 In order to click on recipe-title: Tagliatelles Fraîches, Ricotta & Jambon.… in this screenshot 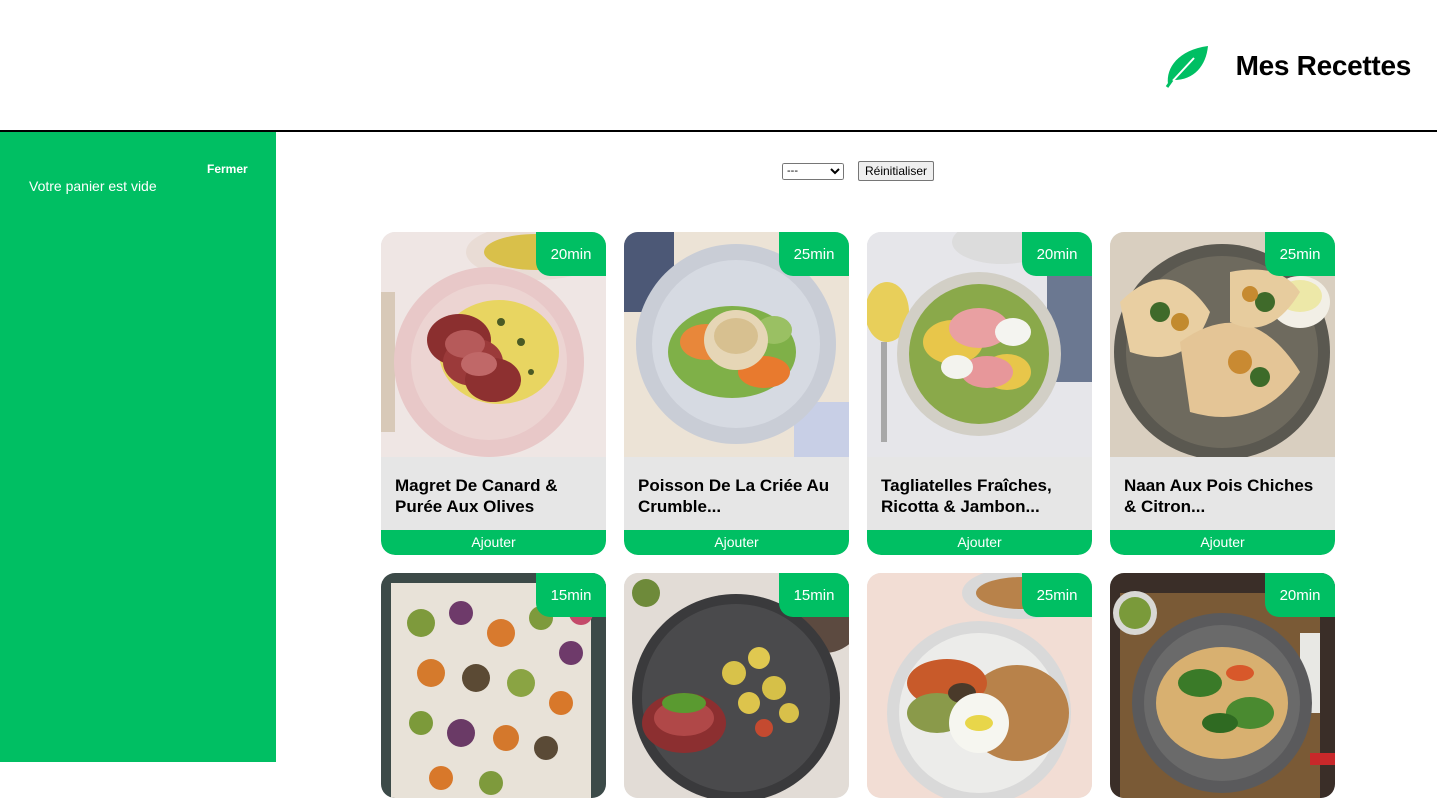, I will do `click(966, 496)`.